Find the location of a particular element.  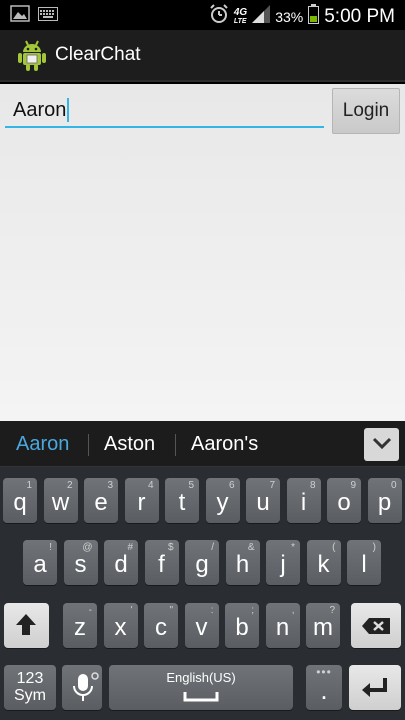

key-label: k is located at coordinates (323, 564).